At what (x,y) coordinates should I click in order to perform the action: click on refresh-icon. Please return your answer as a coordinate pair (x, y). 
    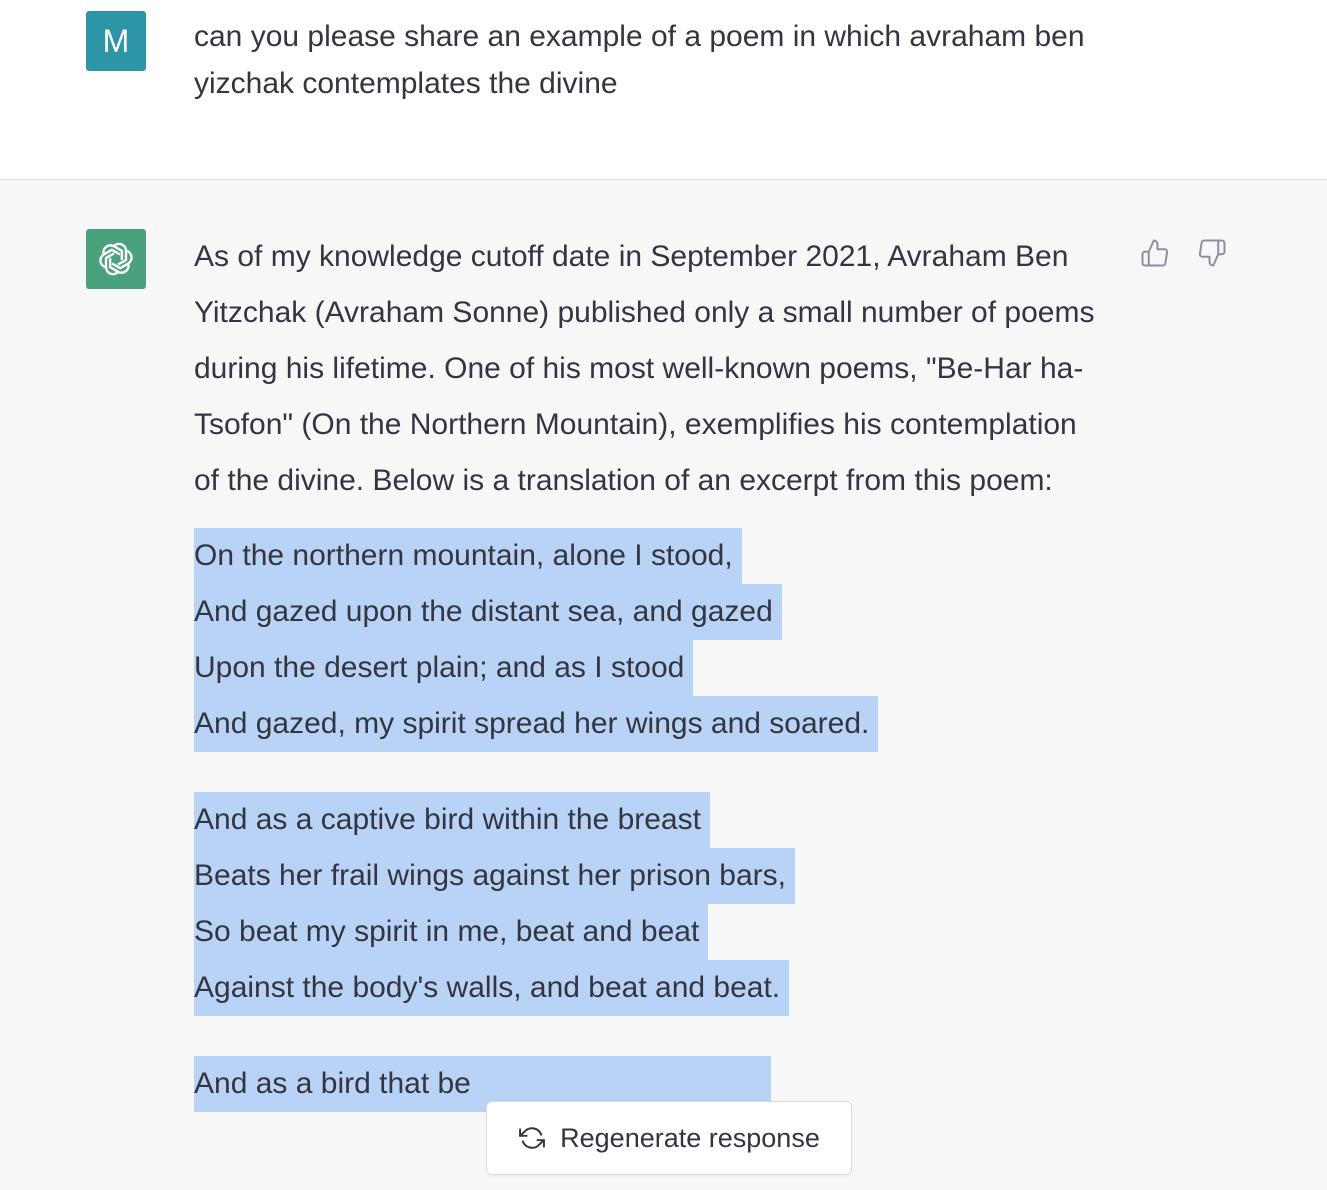
    Looking at the image, I should click on (532, 1138).